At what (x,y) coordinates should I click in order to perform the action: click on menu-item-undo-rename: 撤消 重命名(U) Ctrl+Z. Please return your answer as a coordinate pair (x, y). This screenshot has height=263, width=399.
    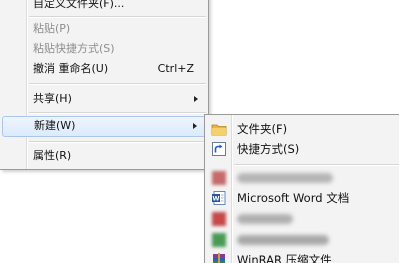
    Looking at the image, I should click on (104, 69).